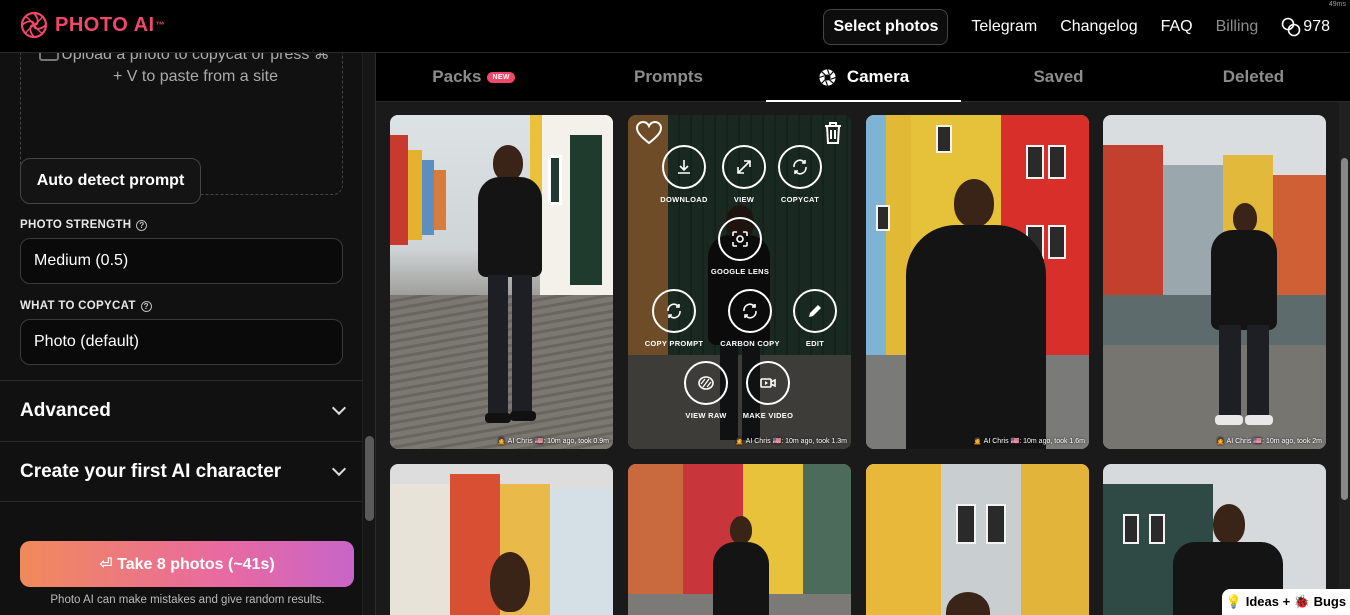 The width and height of the screenshot is (1350, 615). I want to click on select-photos-button: Select photos, so click(886, 26).